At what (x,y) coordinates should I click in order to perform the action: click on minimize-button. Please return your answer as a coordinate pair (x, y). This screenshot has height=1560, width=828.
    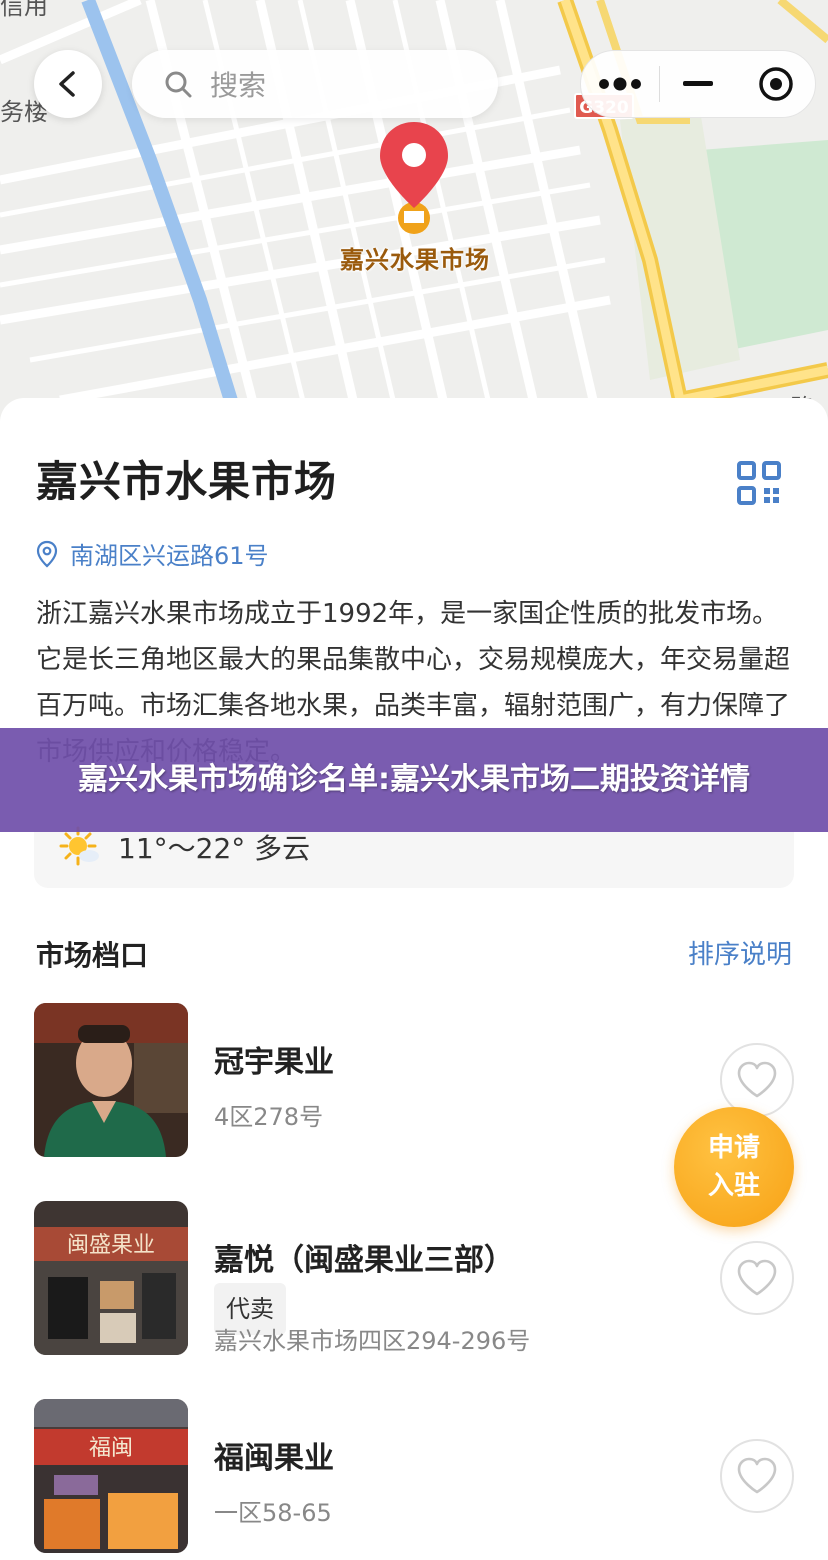
    Looking at the image, I should click on (698, 84).